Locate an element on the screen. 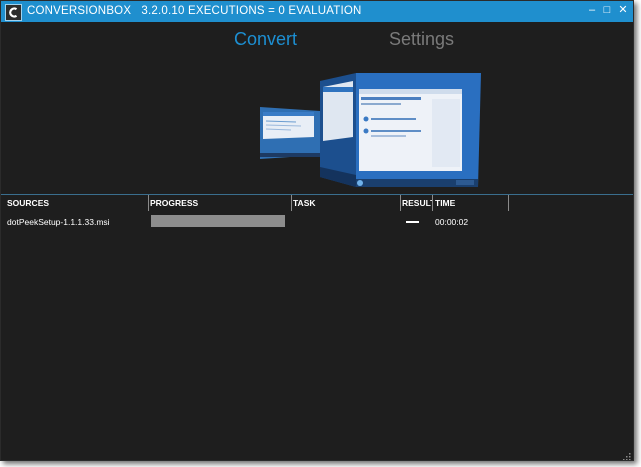 Image resolution: width=641 pixels, height=467 pixels. progress-bar is located at coordinates (218, 221).